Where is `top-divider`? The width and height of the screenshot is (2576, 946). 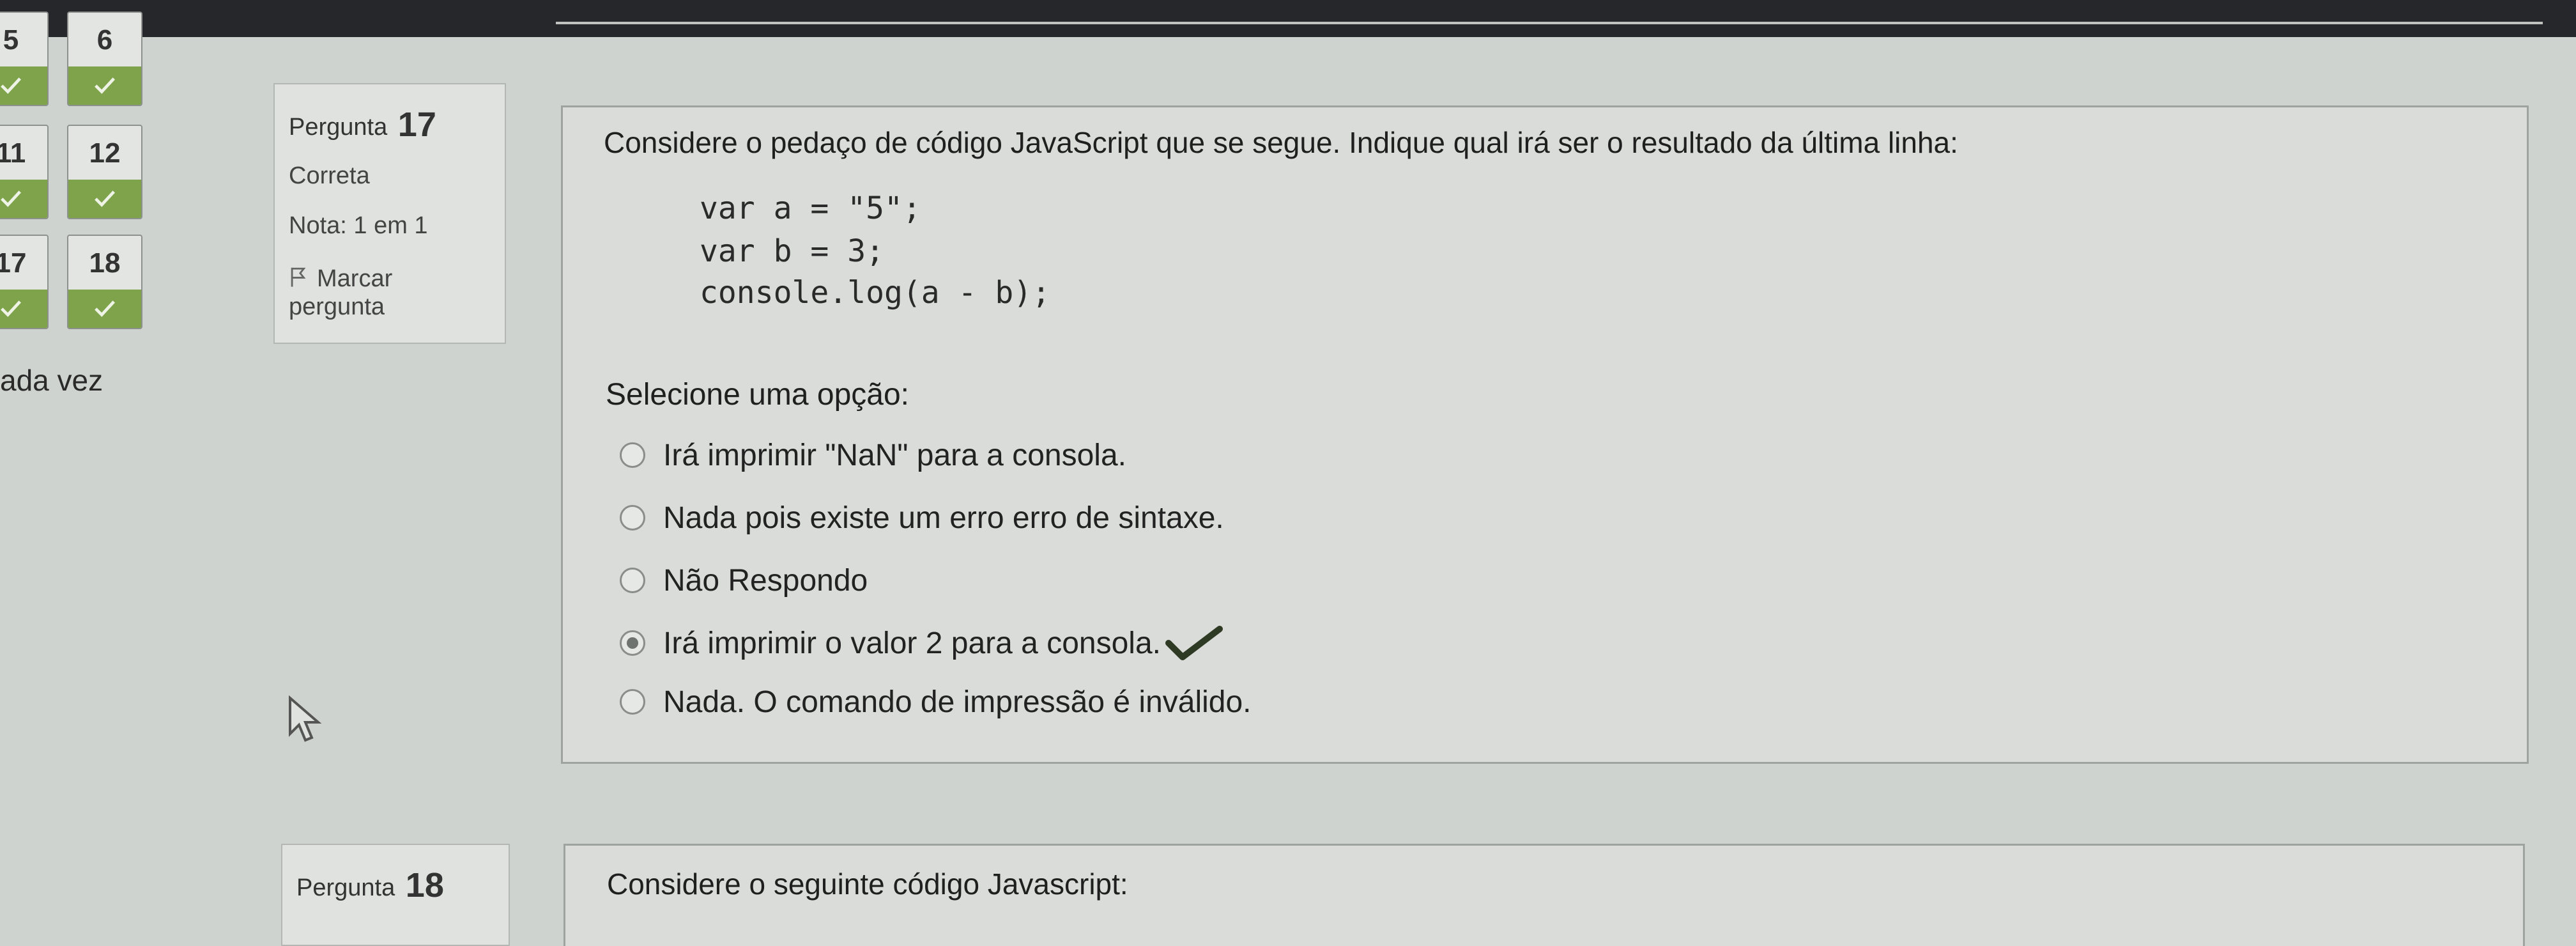
top-divider is located at coordinates (1549, 23).